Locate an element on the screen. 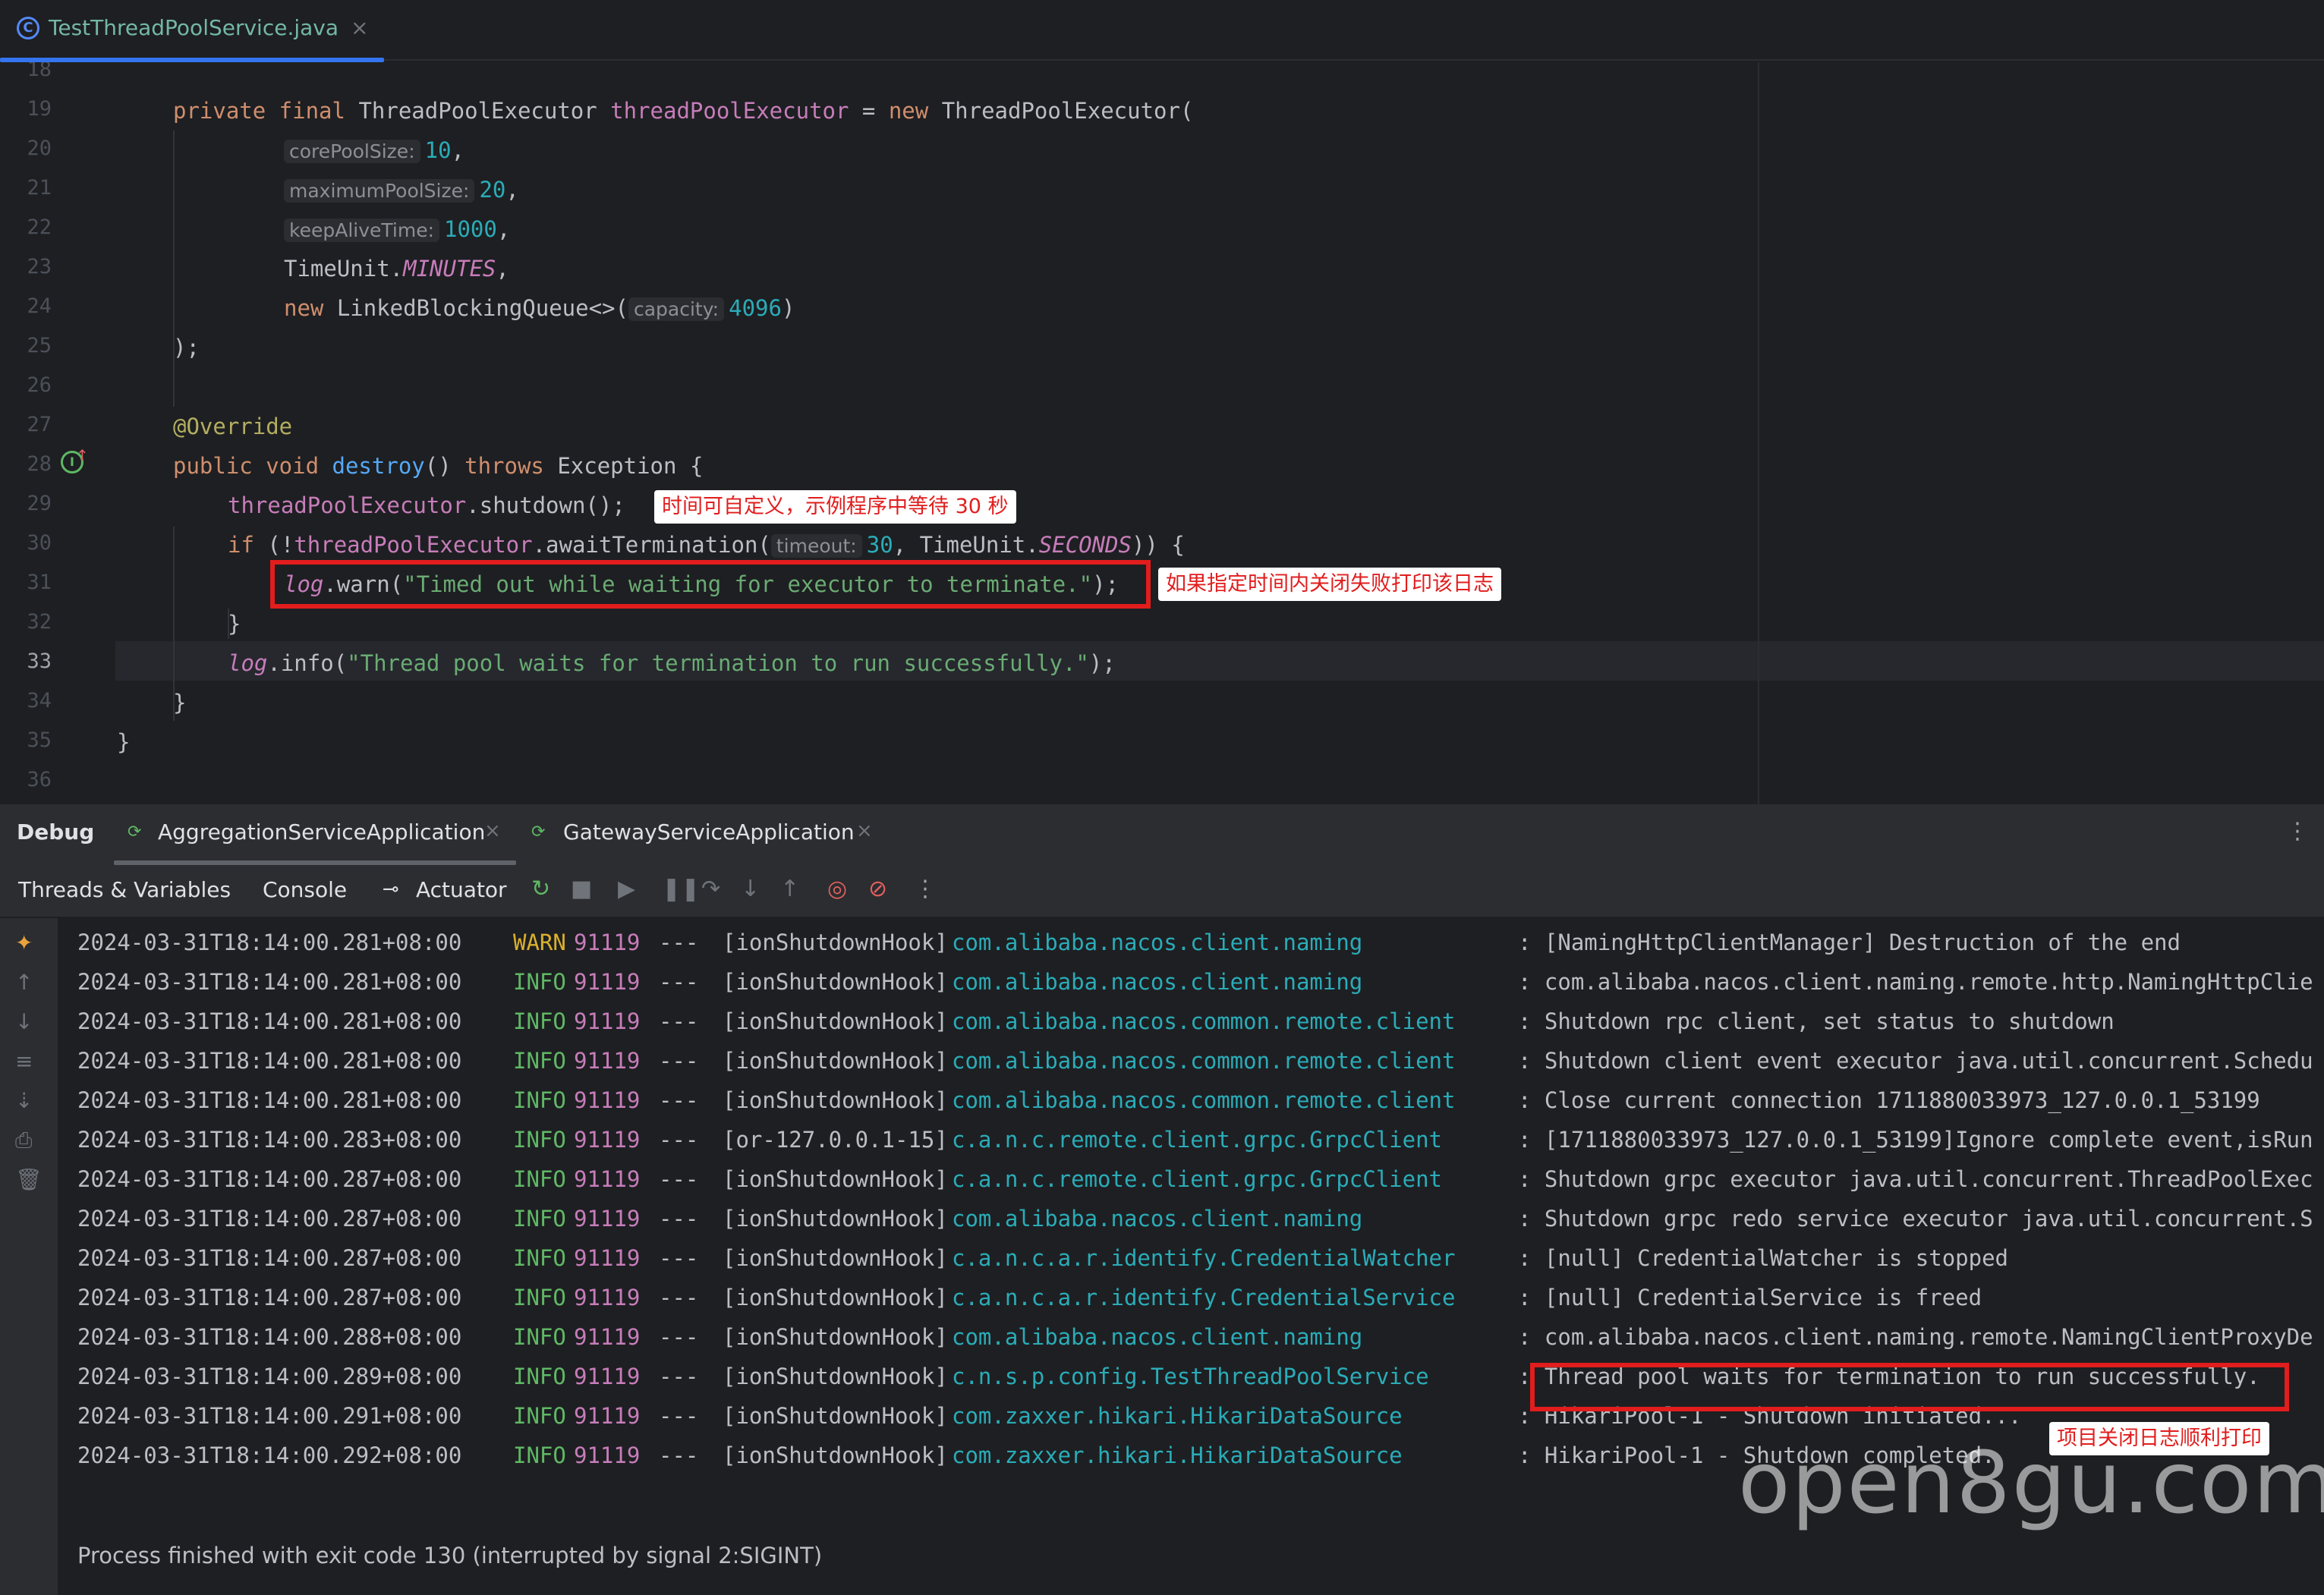 Image resolution: width=2324 pixels, height=1595 pixels. tab-label: GatewayServiceApplication is located at coordinates (709, 832).